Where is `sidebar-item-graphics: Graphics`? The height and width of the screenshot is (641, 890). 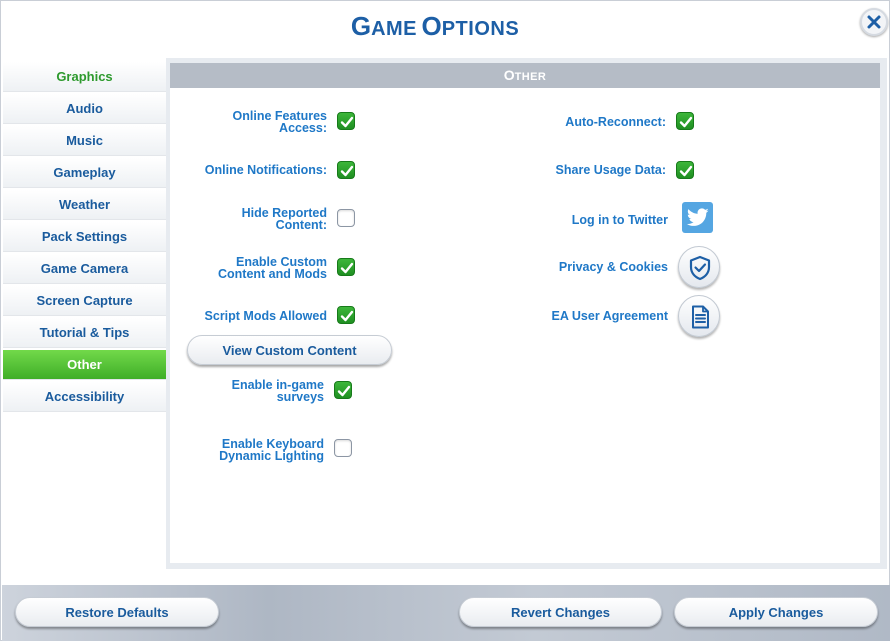 sidebar-item-graphics: Graphics is located at coordinates (84, 77).